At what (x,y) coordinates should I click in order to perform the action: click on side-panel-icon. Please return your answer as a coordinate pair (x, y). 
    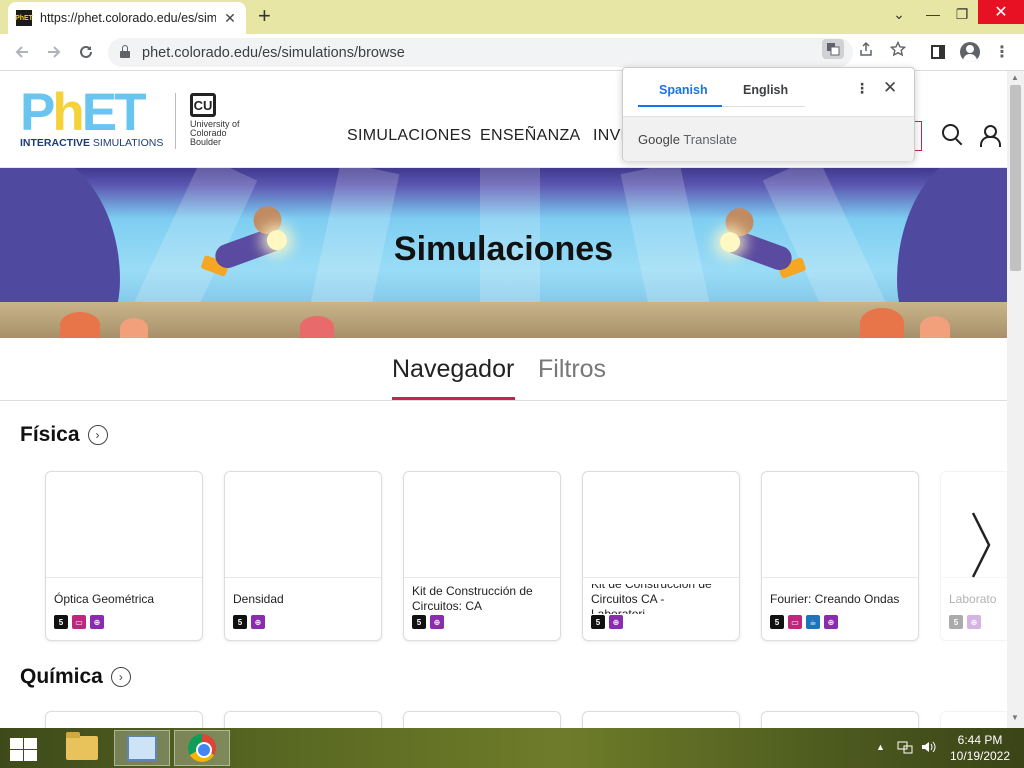
    Looking at the image, I should click on (938, 52).